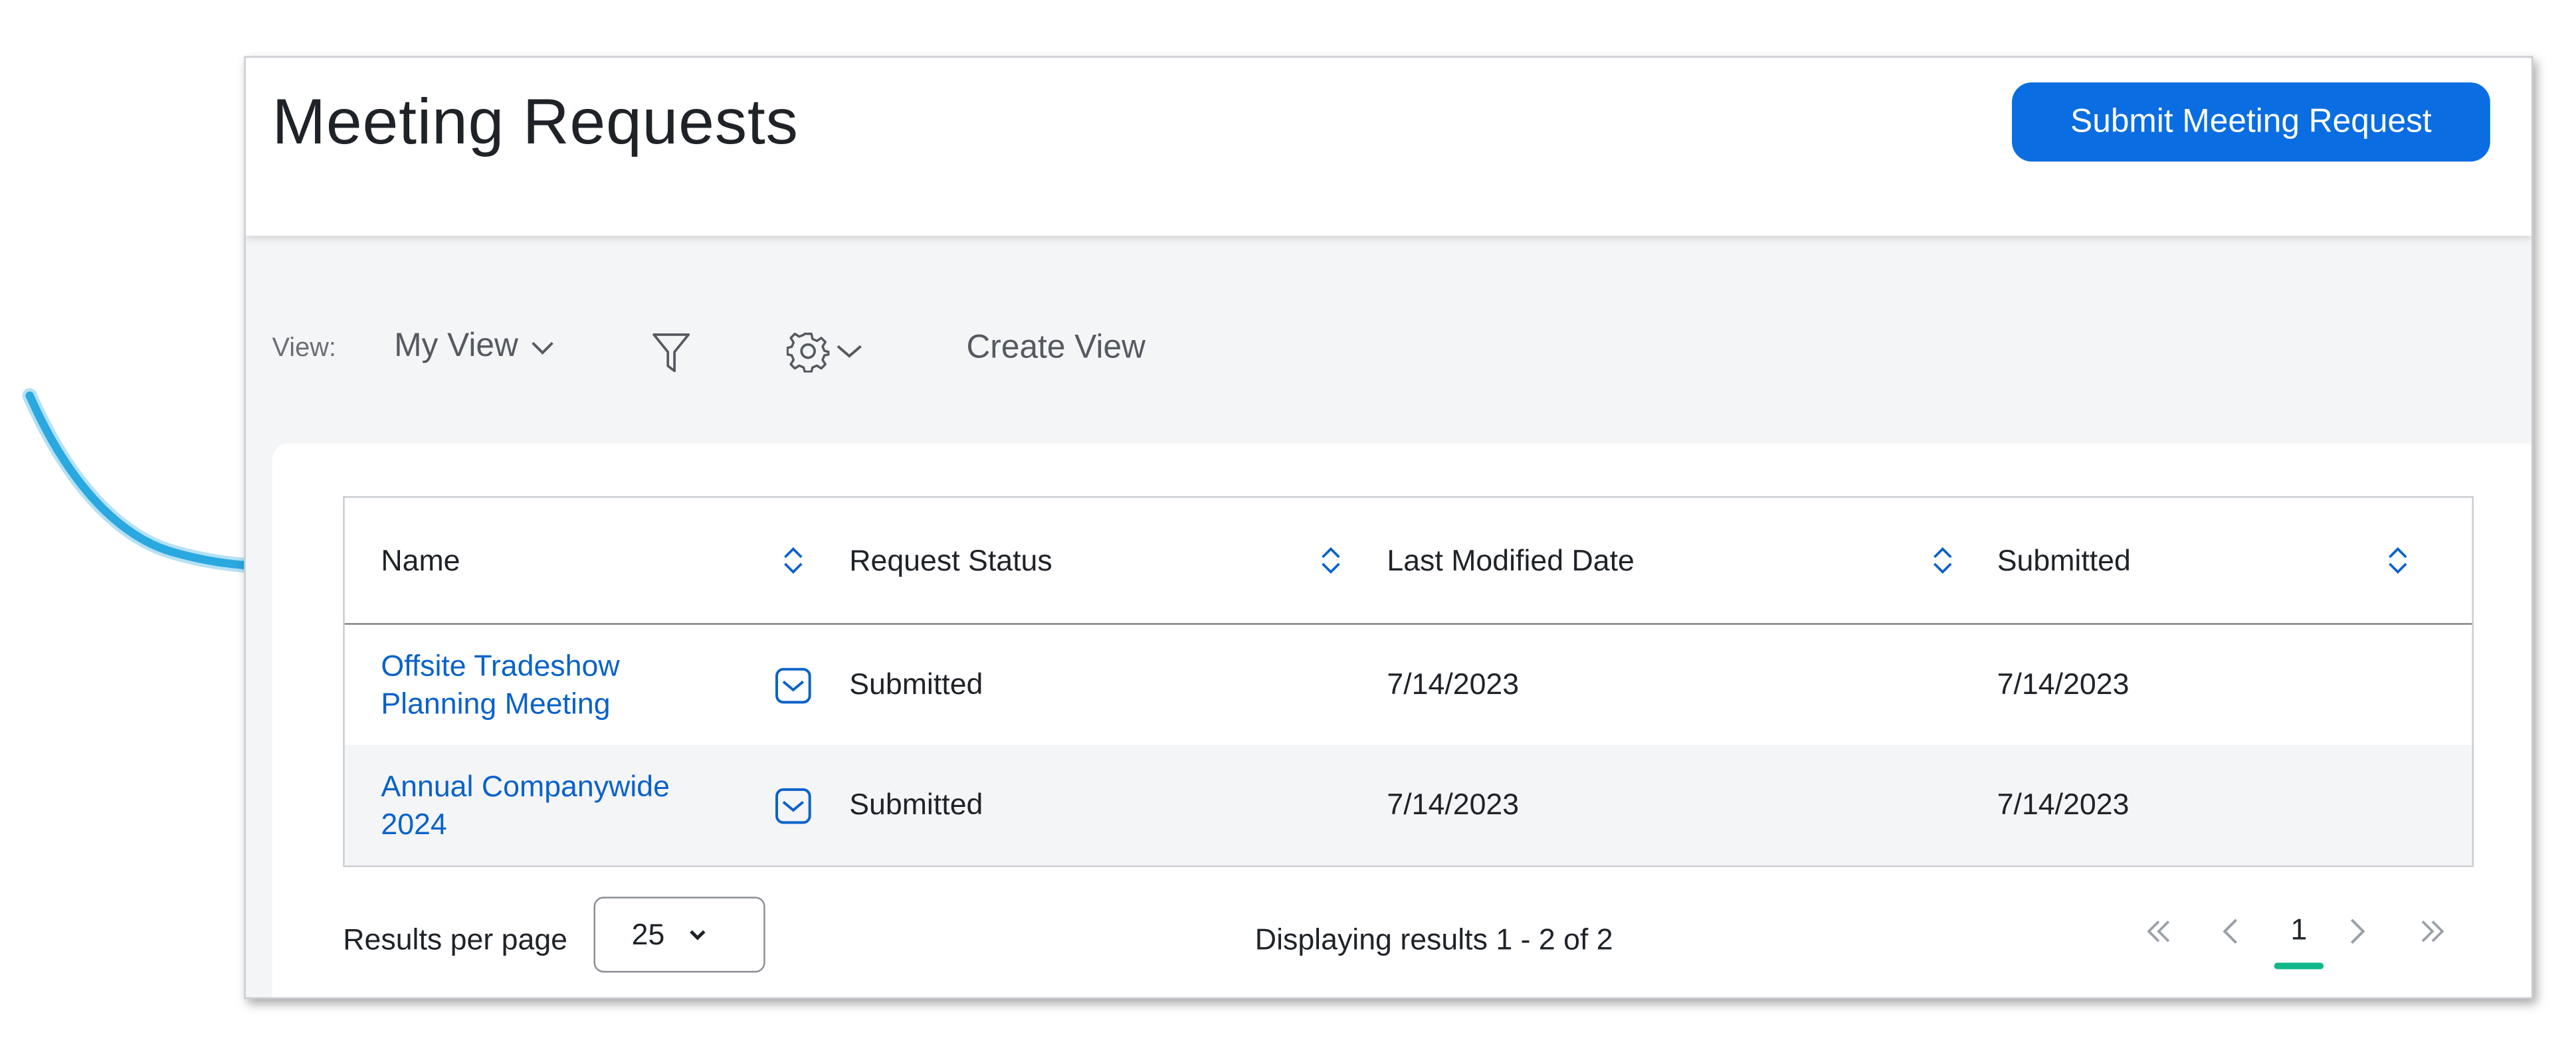  Describe the element at coordinates (1433, 939) in the screenshot. I see `results-count-text: Displaying results 1 - 2 of 2` at that location.